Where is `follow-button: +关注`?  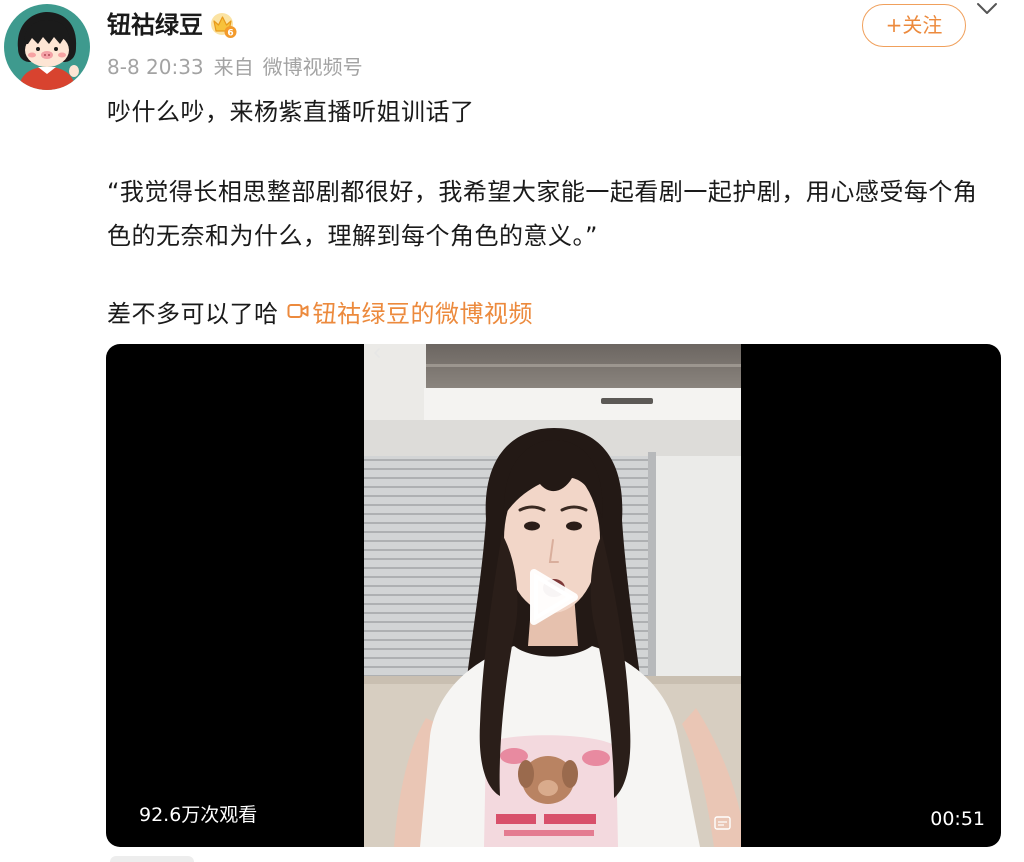 follow-button: +关注 is located at coordinates (914, 25).